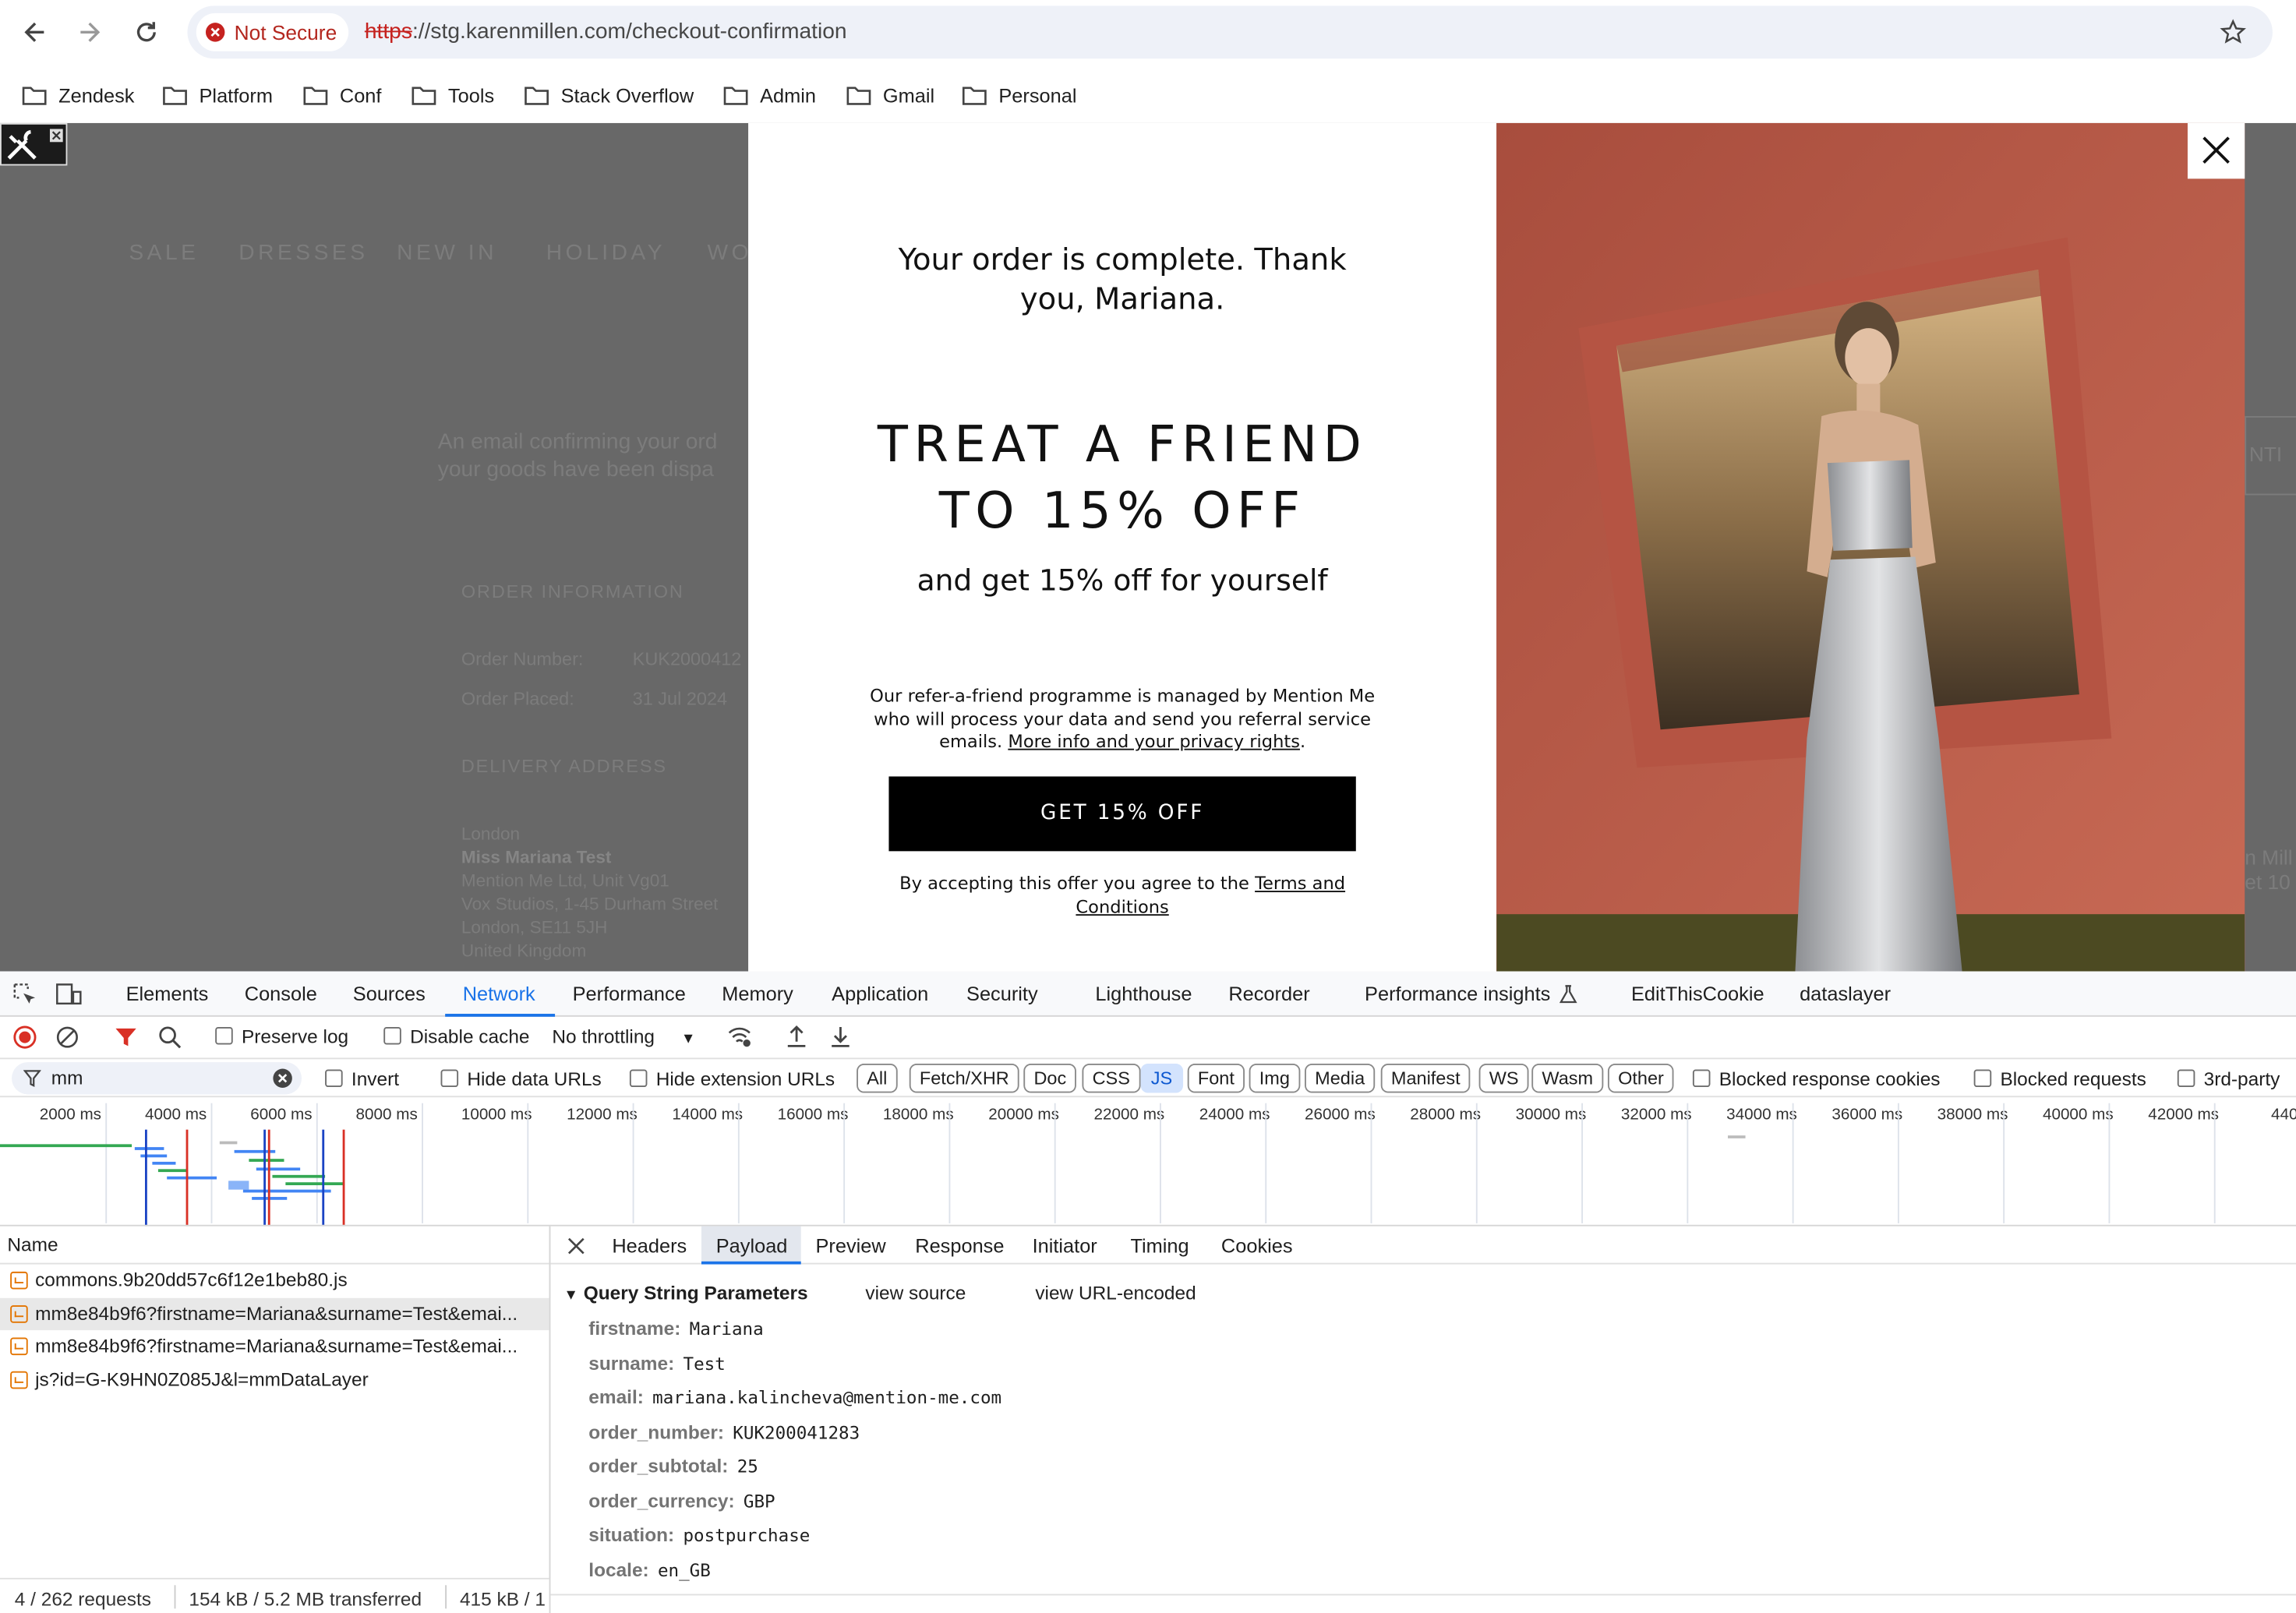 This screenshot has height=1613, width=2296. What do you see at coordinates (89, 32) in the screenshot?
I see `forward-button` at bounding box center [89, 32].